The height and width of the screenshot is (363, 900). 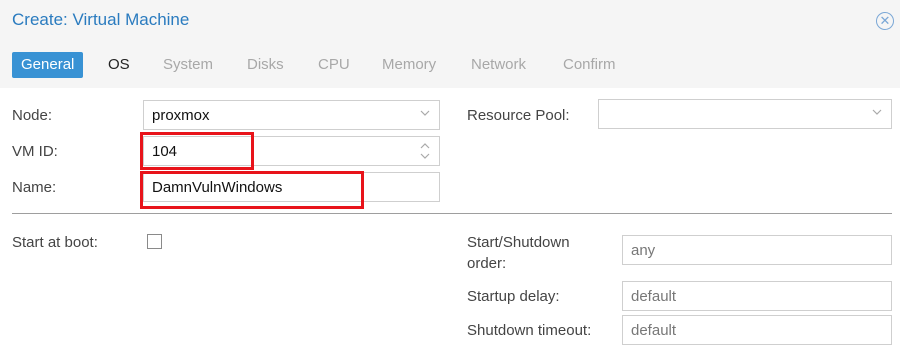 I want to click on spinner-updown-icon, so click(x=425, y=152).